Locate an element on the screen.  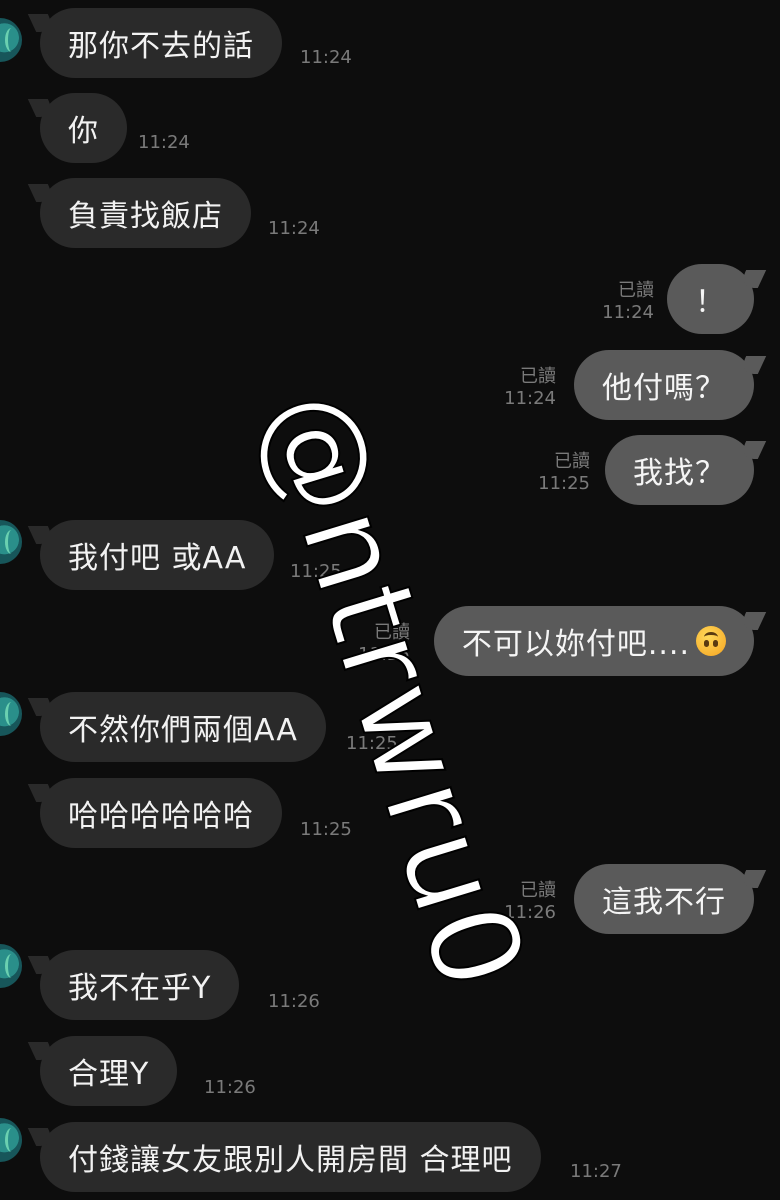
message-bubble: ！ is located at coordinates (710, 299).